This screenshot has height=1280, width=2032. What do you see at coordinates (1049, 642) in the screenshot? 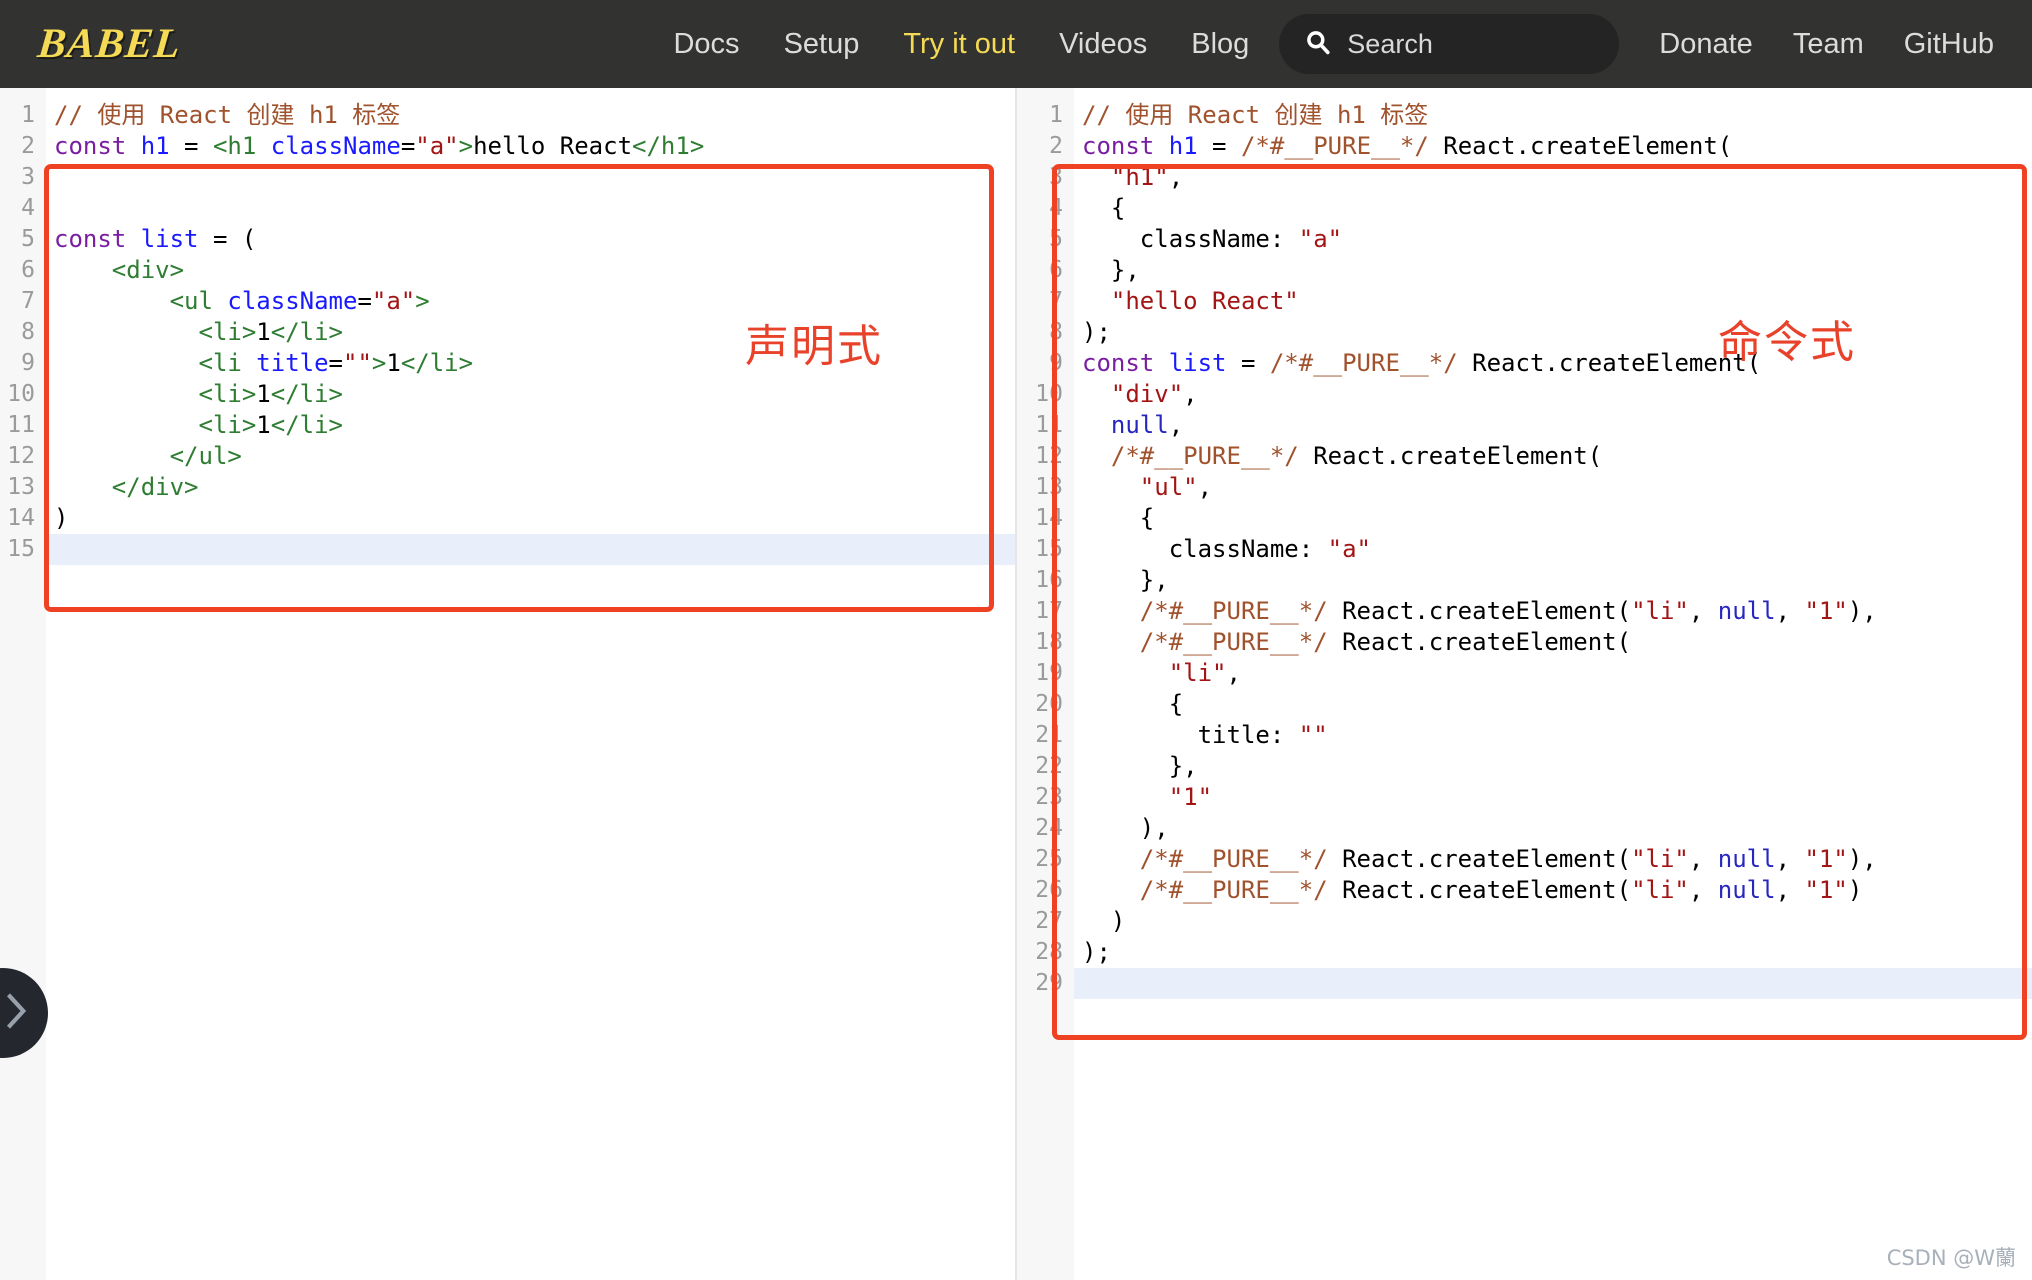
I see `line-number: 18` at bounding box center [1049, 642].